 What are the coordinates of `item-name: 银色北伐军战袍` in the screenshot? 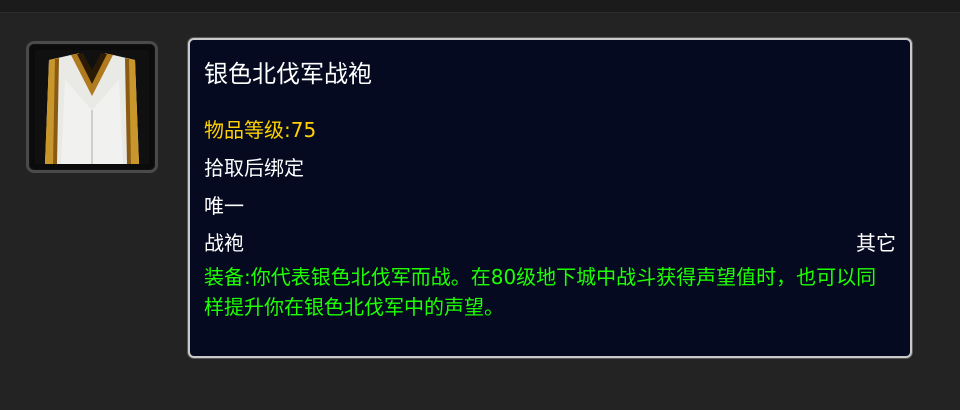 It's located at (288, 74).